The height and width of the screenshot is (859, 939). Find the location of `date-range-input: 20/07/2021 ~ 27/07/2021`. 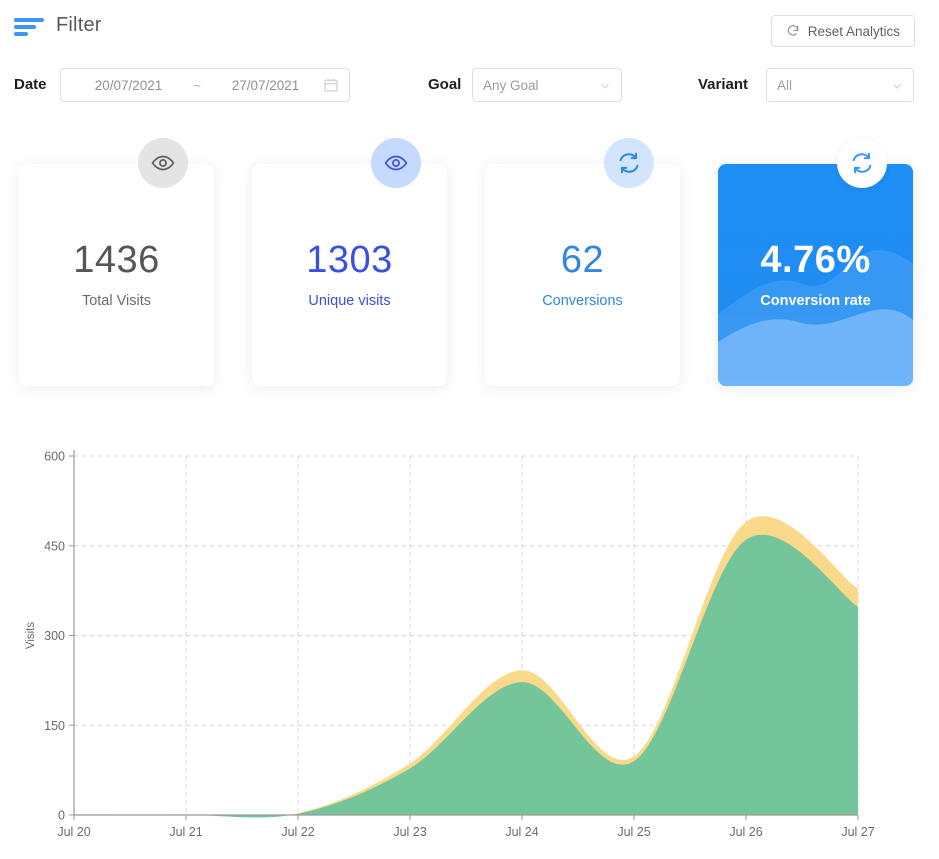

date-range-input: 20/07/2021 ~ 27/07/2021 is located at coordinates (205, 85).